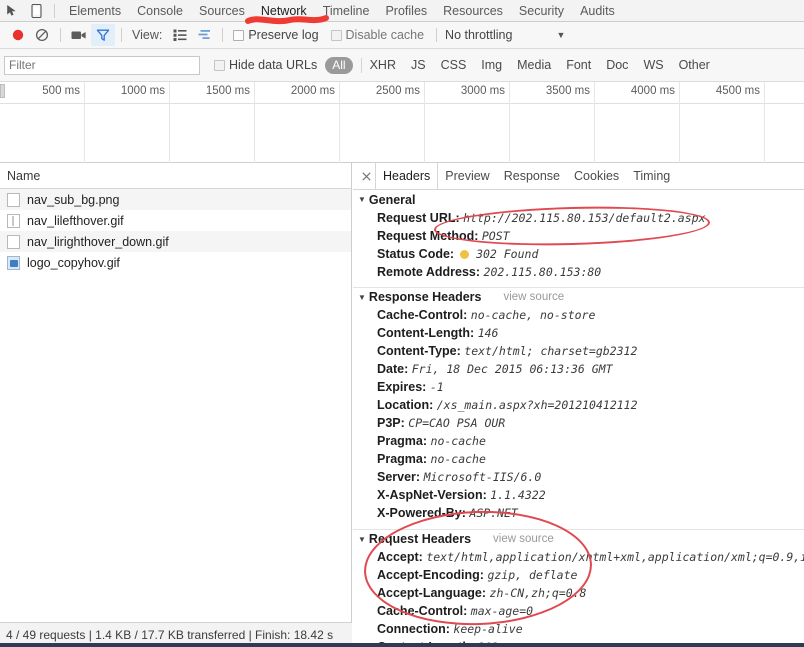 This screenshot has height=647, width=804. I want to click on filter-chip-js: JS, so click(418, 65).